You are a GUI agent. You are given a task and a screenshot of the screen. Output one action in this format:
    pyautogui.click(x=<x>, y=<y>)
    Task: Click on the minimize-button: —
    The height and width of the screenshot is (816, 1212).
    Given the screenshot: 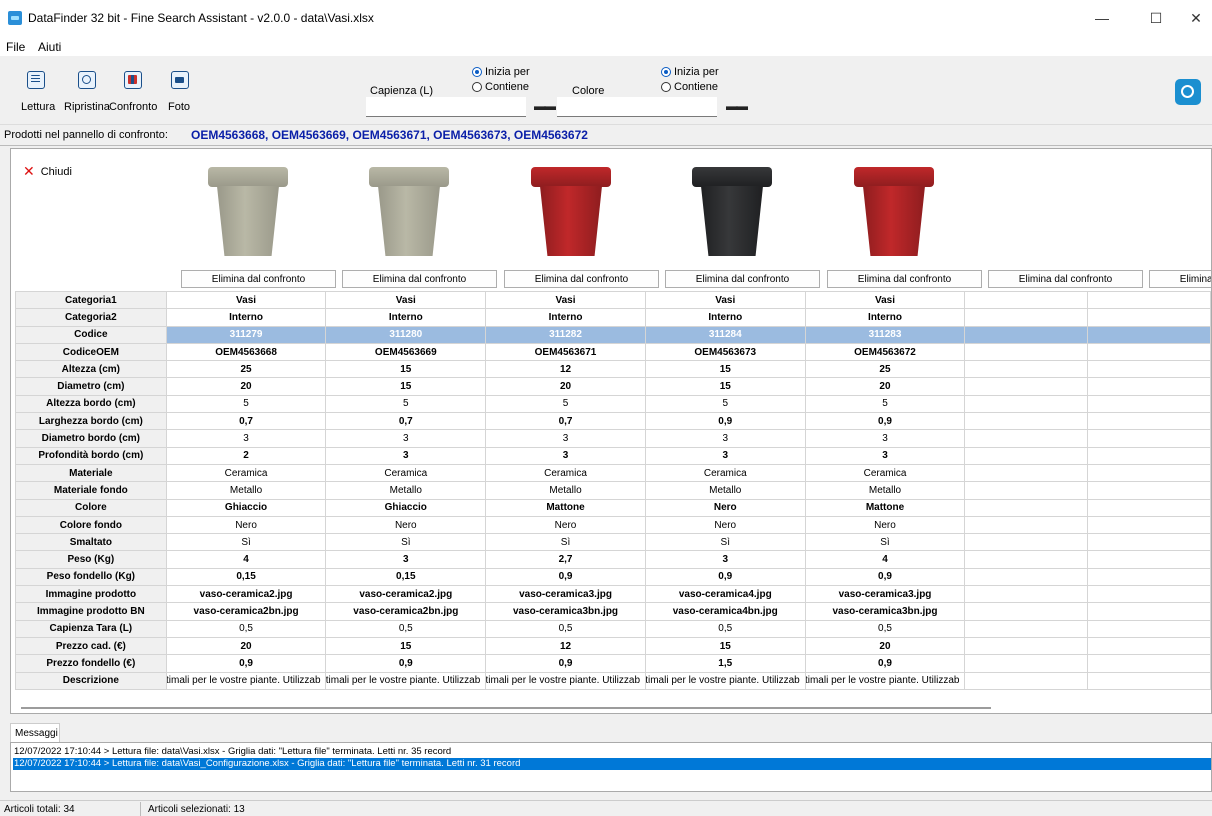 What is the action you would take?
    pyautogui.click(x=1102, y=18)
    